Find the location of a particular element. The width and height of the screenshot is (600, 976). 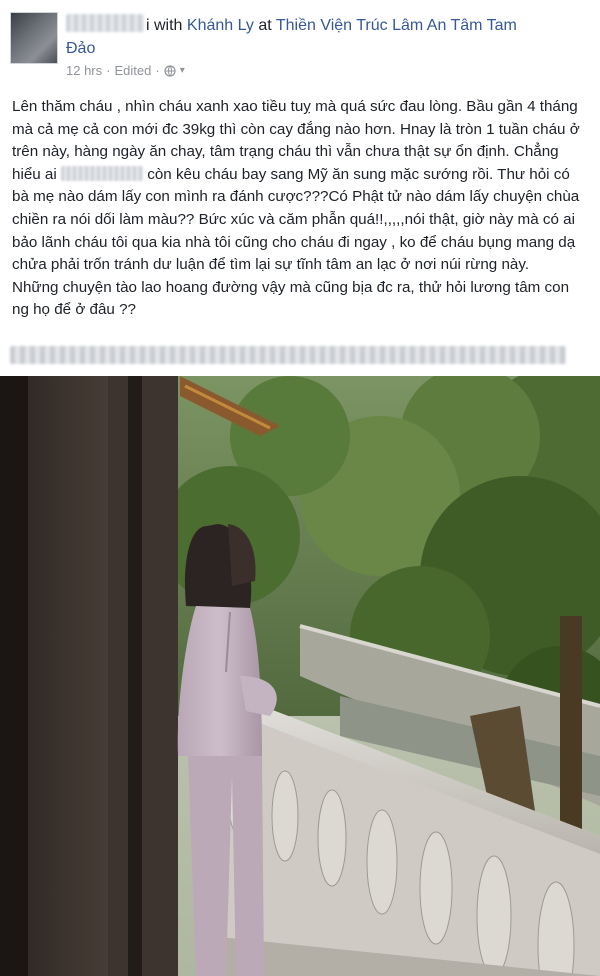

avatar is located at coordinates (34, 38).